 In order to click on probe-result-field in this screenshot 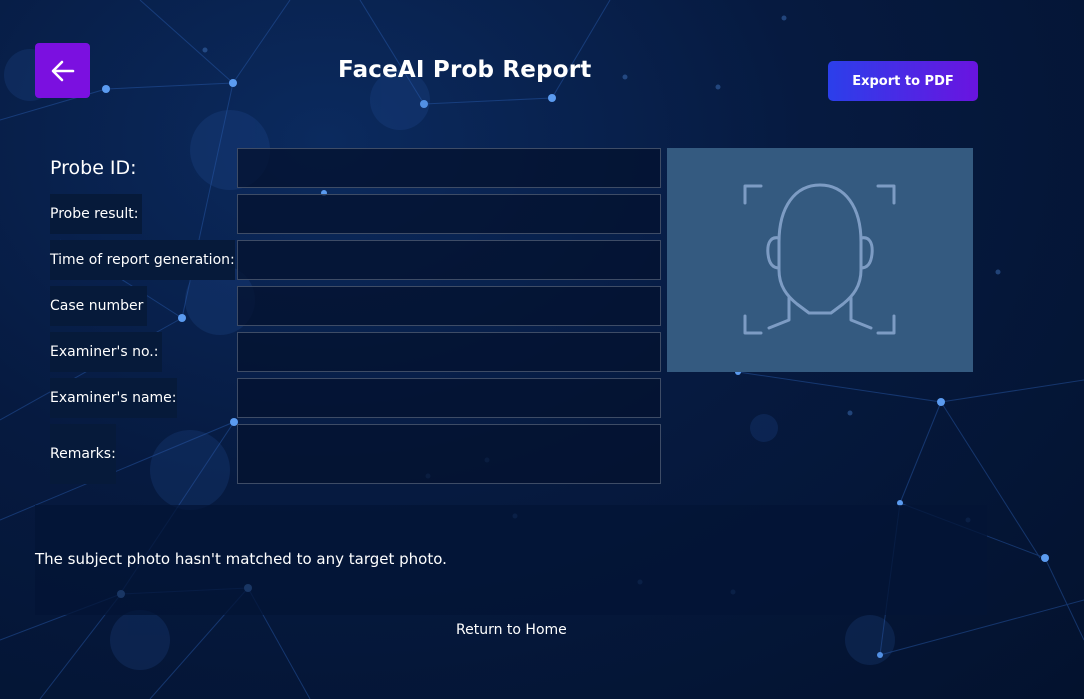, I will do `click(449, 214)`.